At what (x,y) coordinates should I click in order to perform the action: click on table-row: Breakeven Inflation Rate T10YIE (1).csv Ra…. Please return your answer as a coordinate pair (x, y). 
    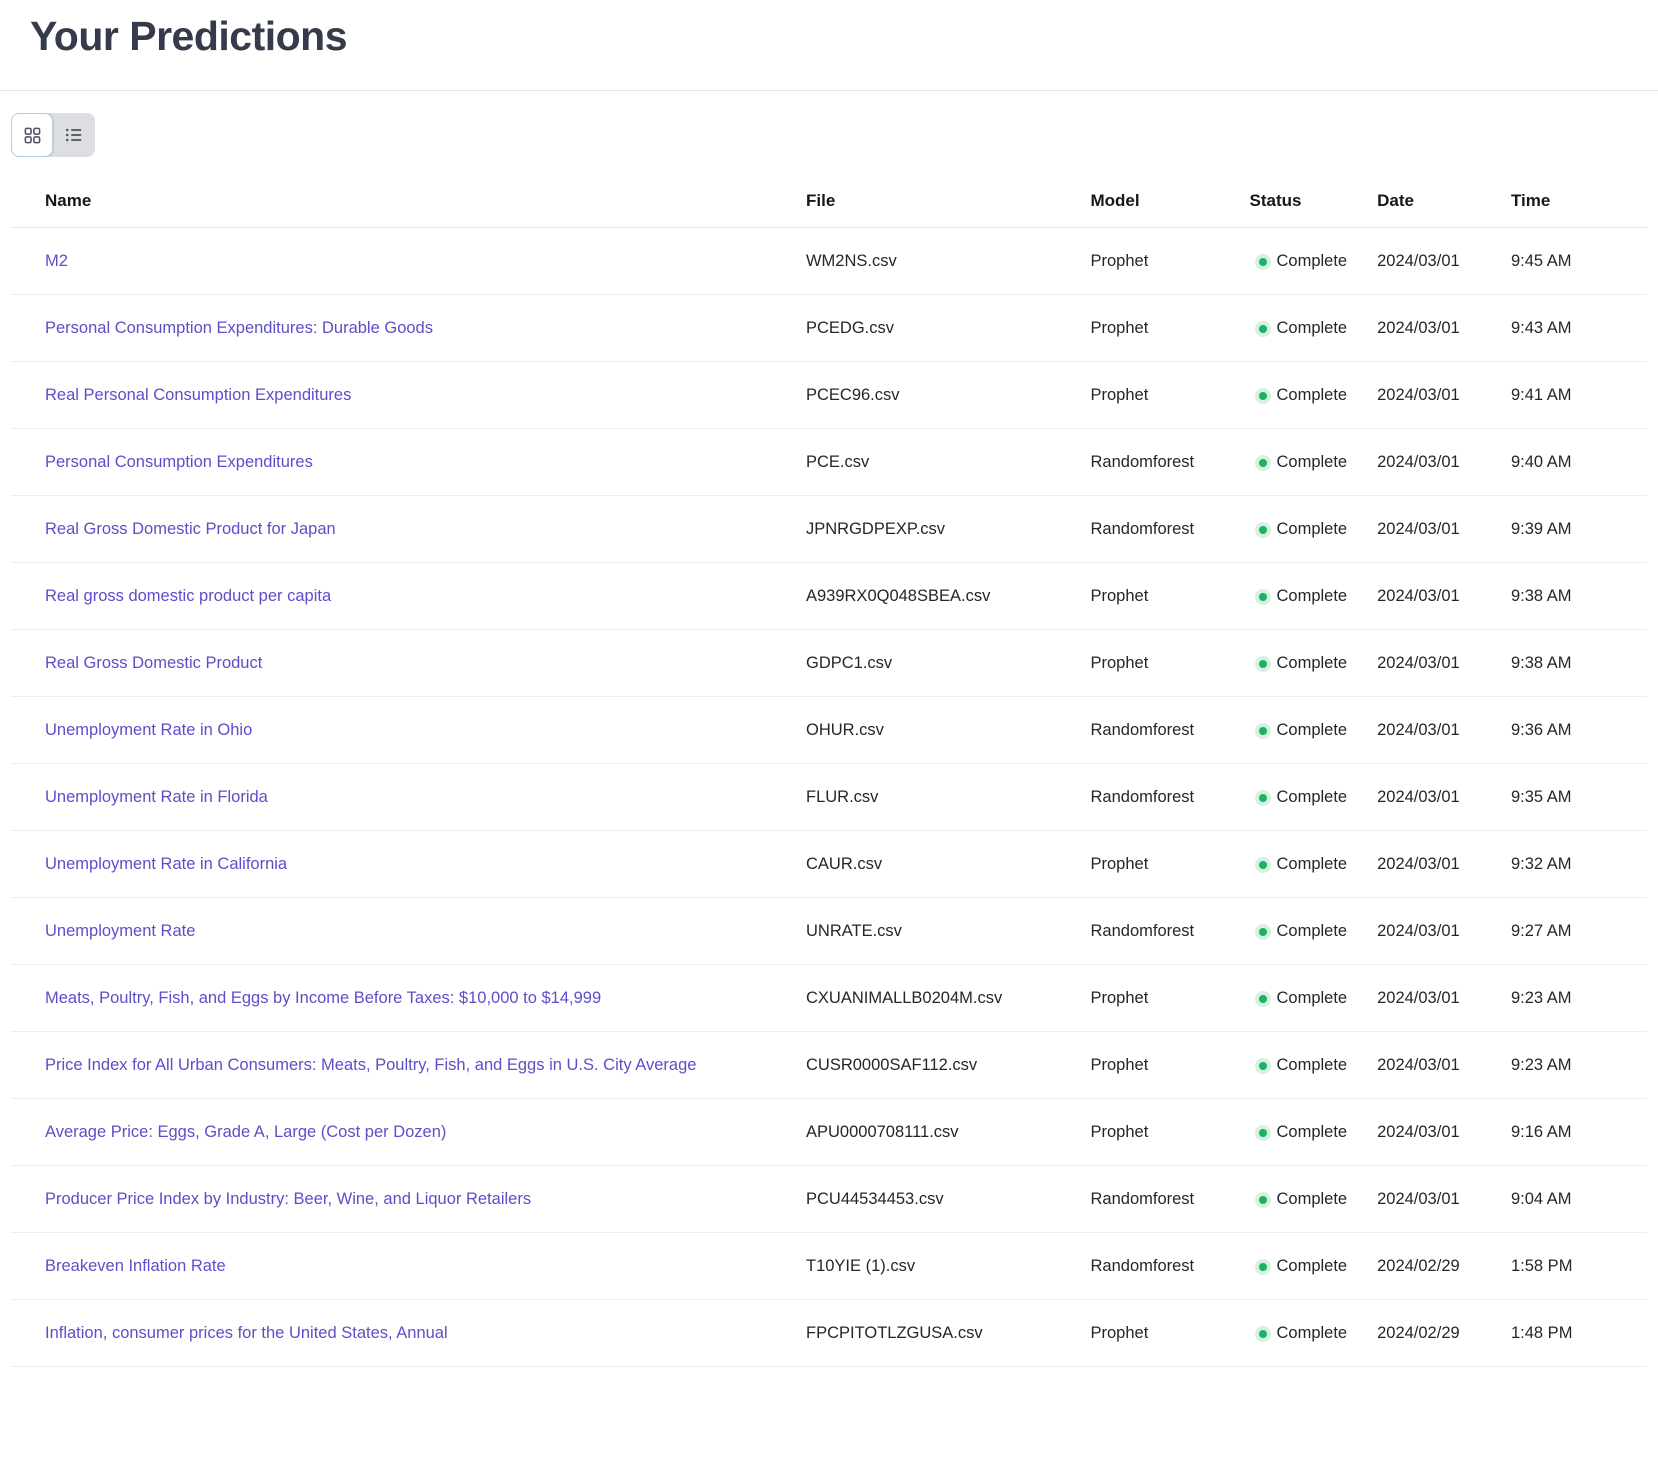
    Looking at the image, I should click on (829, 1266).